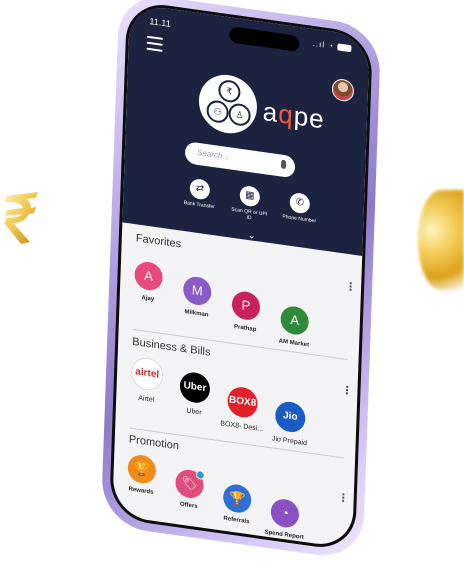 Image resolution: width=464 pixels, height=561 pixels. What do you see at coordinates (229, 91) in the screenshot?
I see `logo-rupee-icon: ₹` at bounding box center [229, 91].